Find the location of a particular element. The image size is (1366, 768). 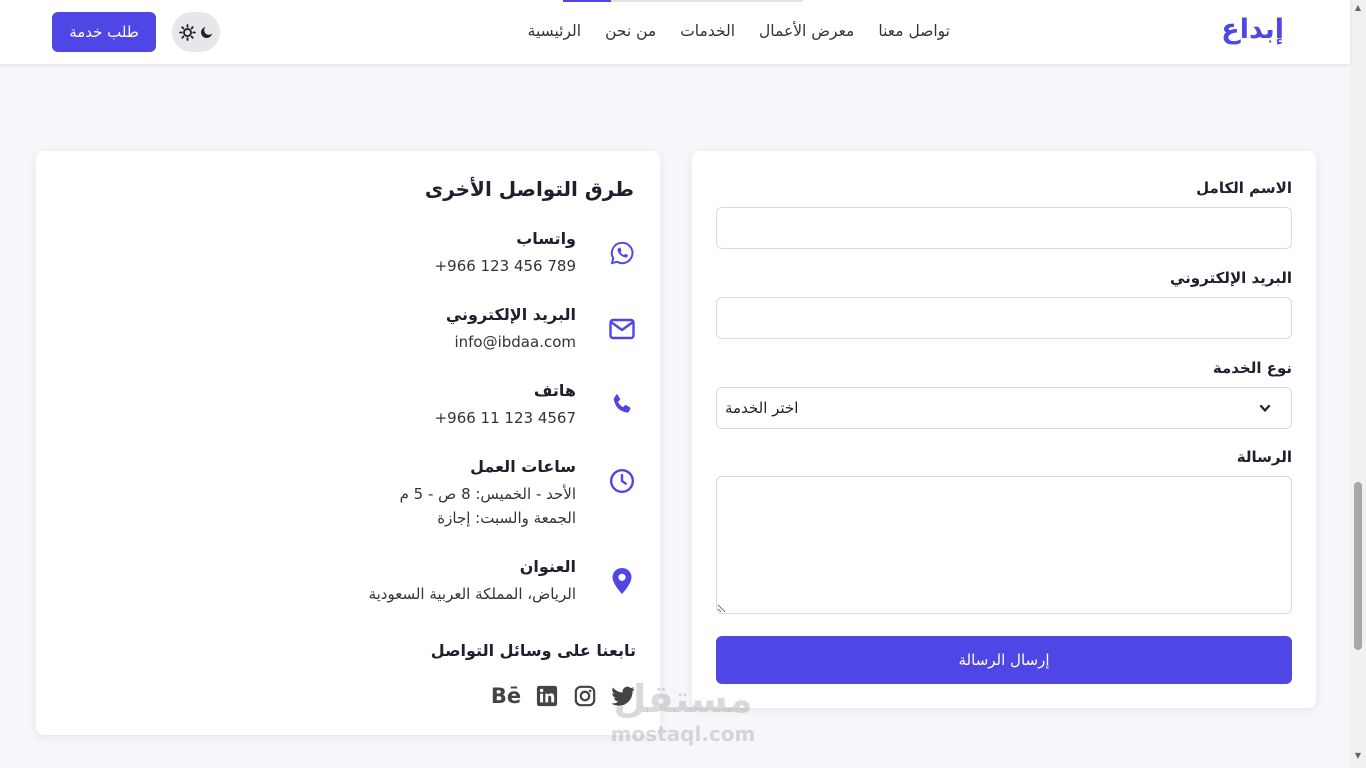

full-name-input is located at coordinates (1004, 228).